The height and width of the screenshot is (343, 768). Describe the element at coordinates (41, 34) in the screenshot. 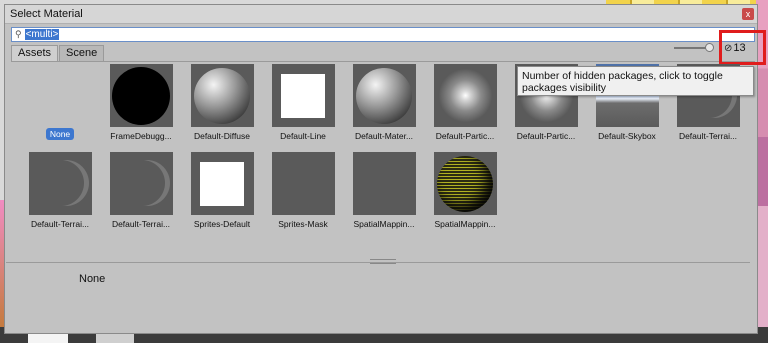

I see `search-input` at that location.